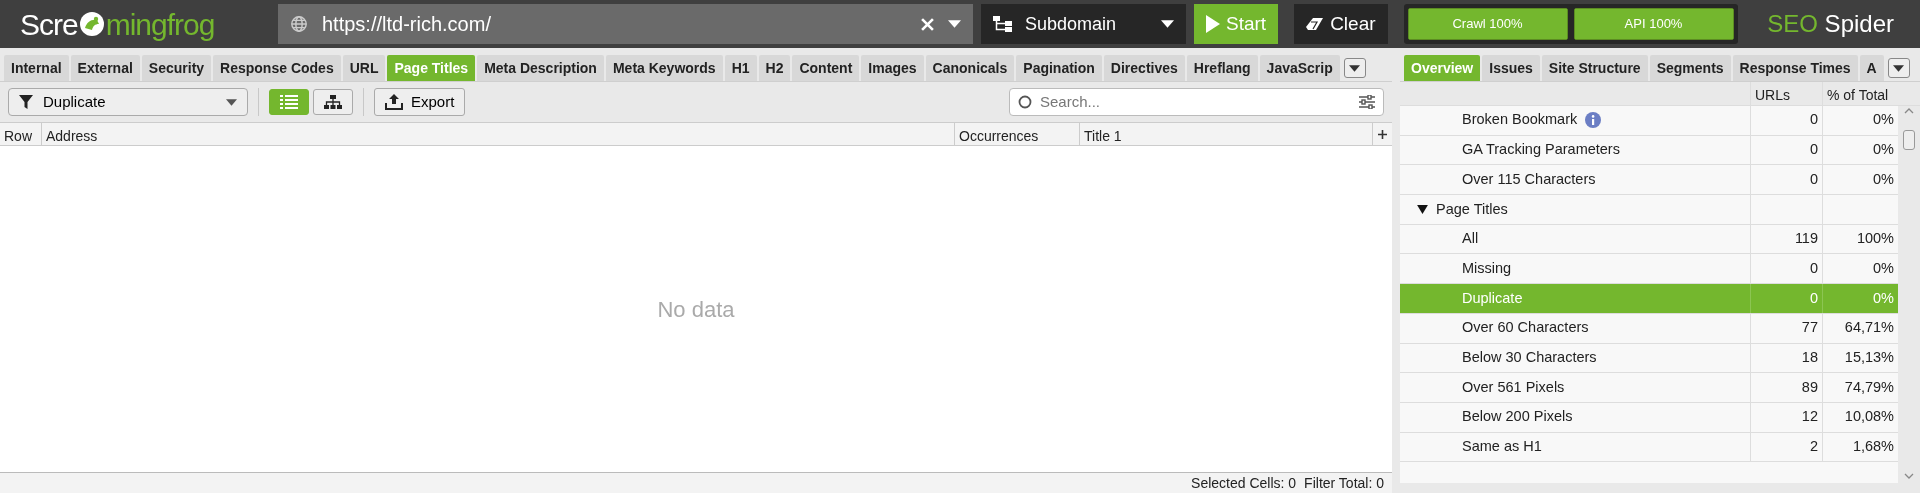 The height and width of the screenshot is (493, 1920). What do you see at coordinates (1795, 68) in the screenshot?
I see `tab: Response Times` at bounding box center [1795, 68].